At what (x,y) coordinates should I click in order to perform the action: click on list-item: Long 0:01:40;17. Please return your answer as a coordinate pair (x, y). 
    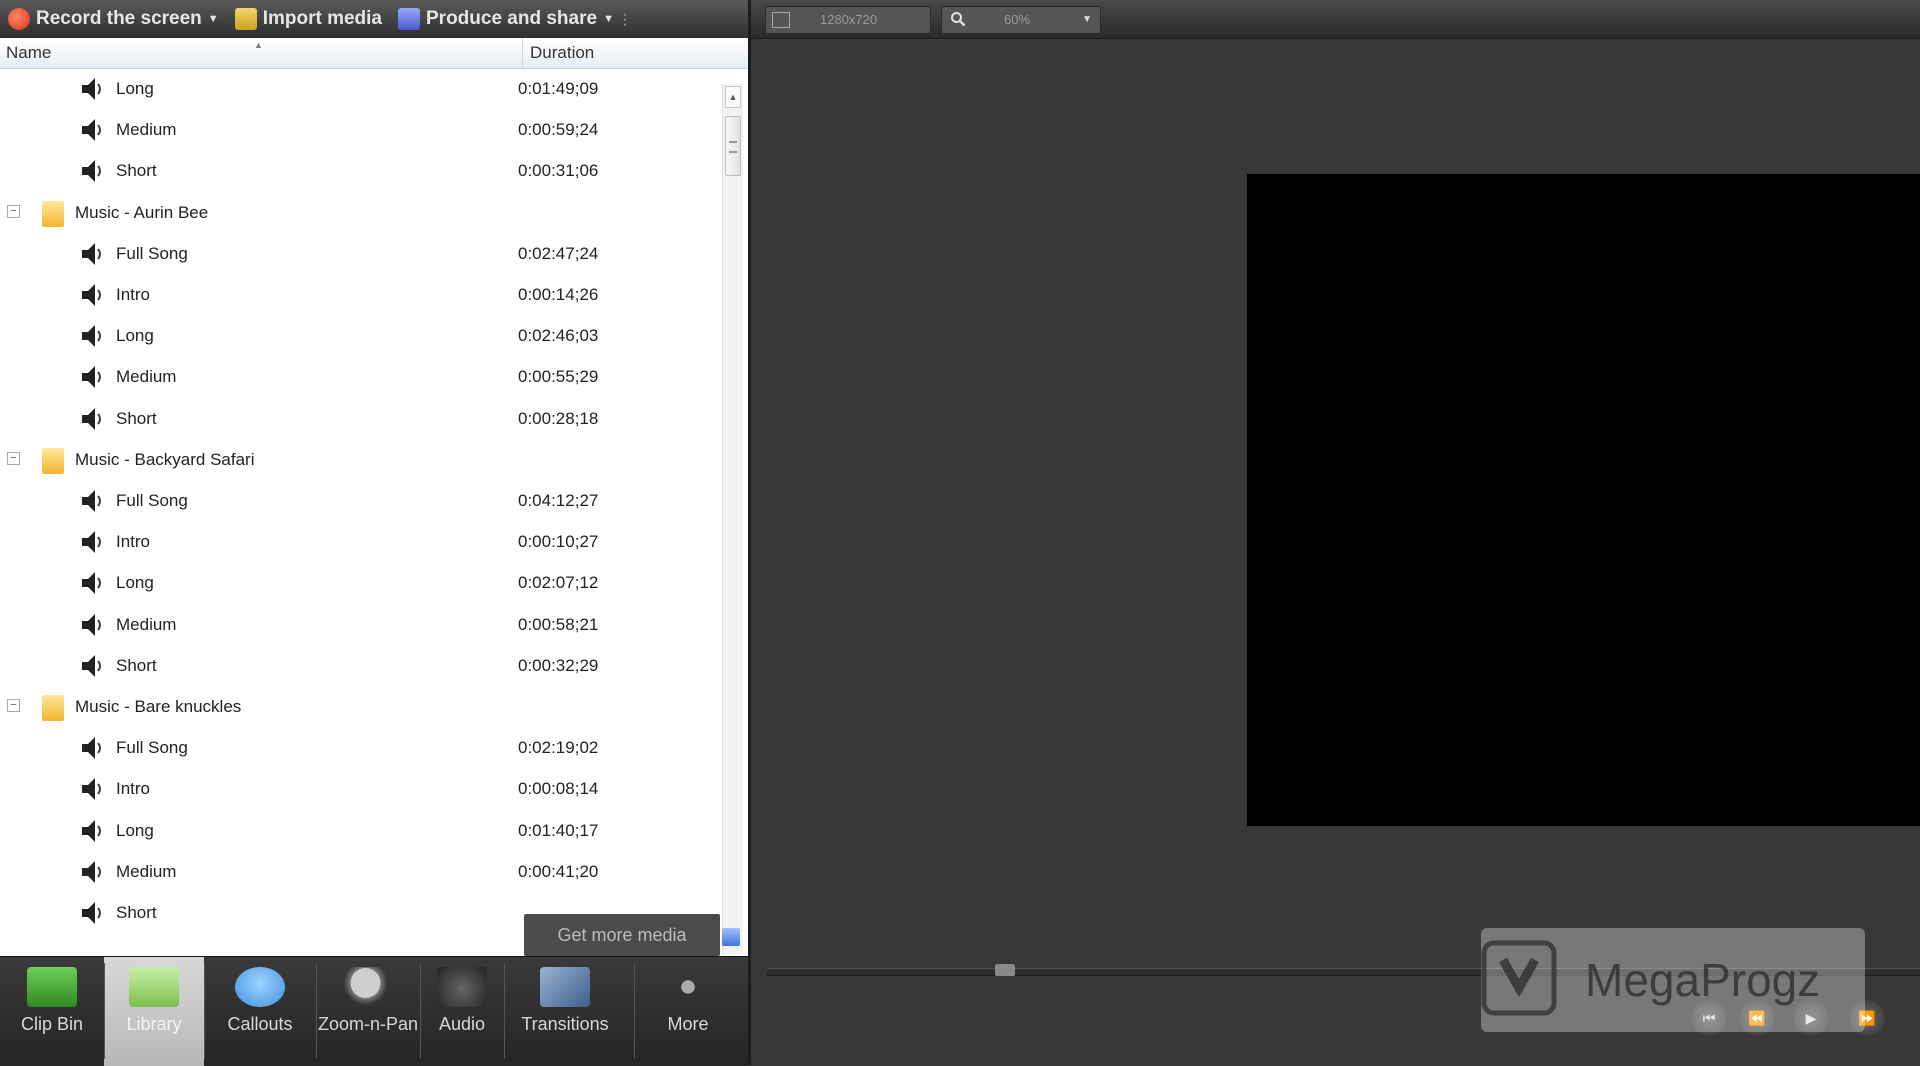
    Looking at the image, I should click on (360, 830).